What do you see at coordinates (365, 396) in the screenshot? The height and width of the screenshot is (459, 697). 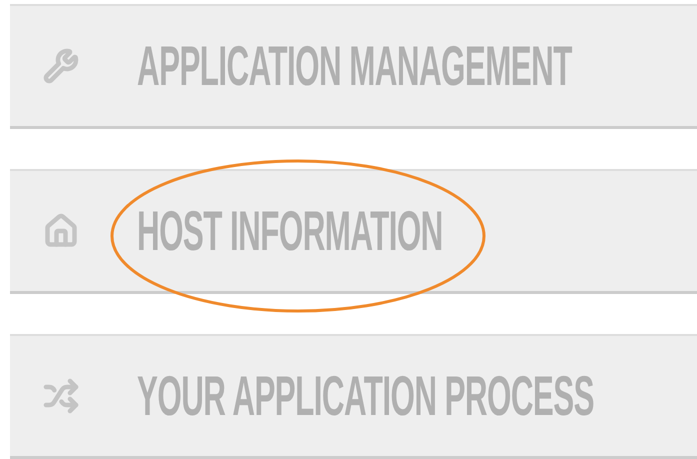 I see `menu-item-label: YOUR APPLICATION PROCESS` at bounding box center [365, 396].